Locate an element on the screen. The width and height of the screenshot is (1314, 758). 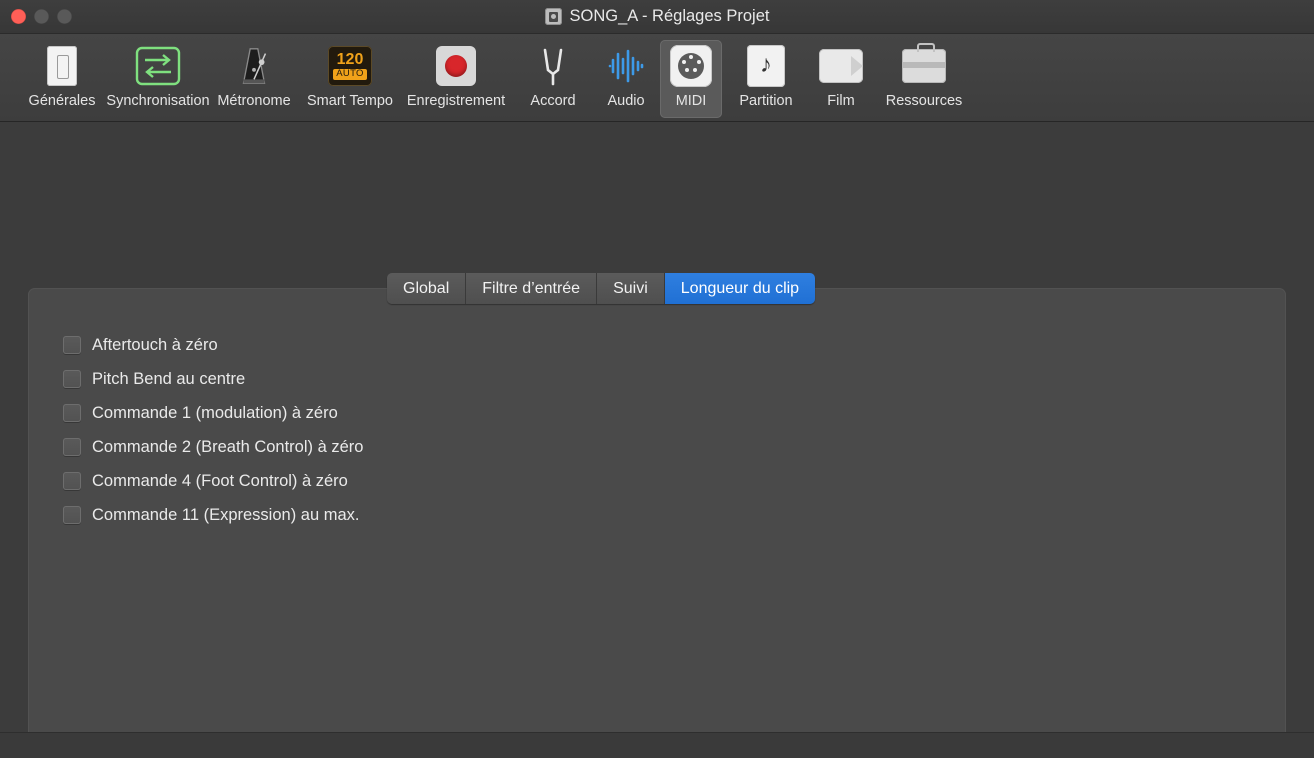
metronome-icon is located at coordinates (254, 66).